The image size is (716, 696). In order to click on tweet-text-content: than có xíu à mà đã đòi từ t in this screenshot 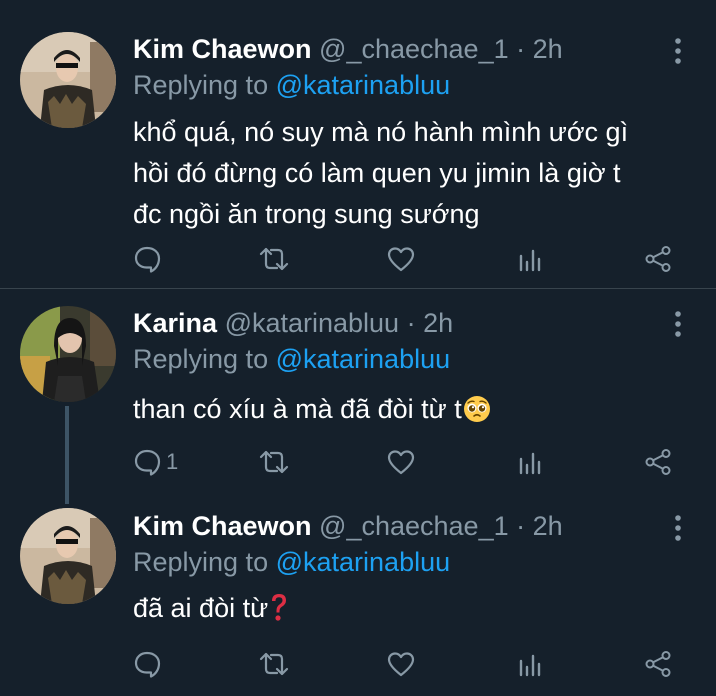, I will do `click(297, 409)`.